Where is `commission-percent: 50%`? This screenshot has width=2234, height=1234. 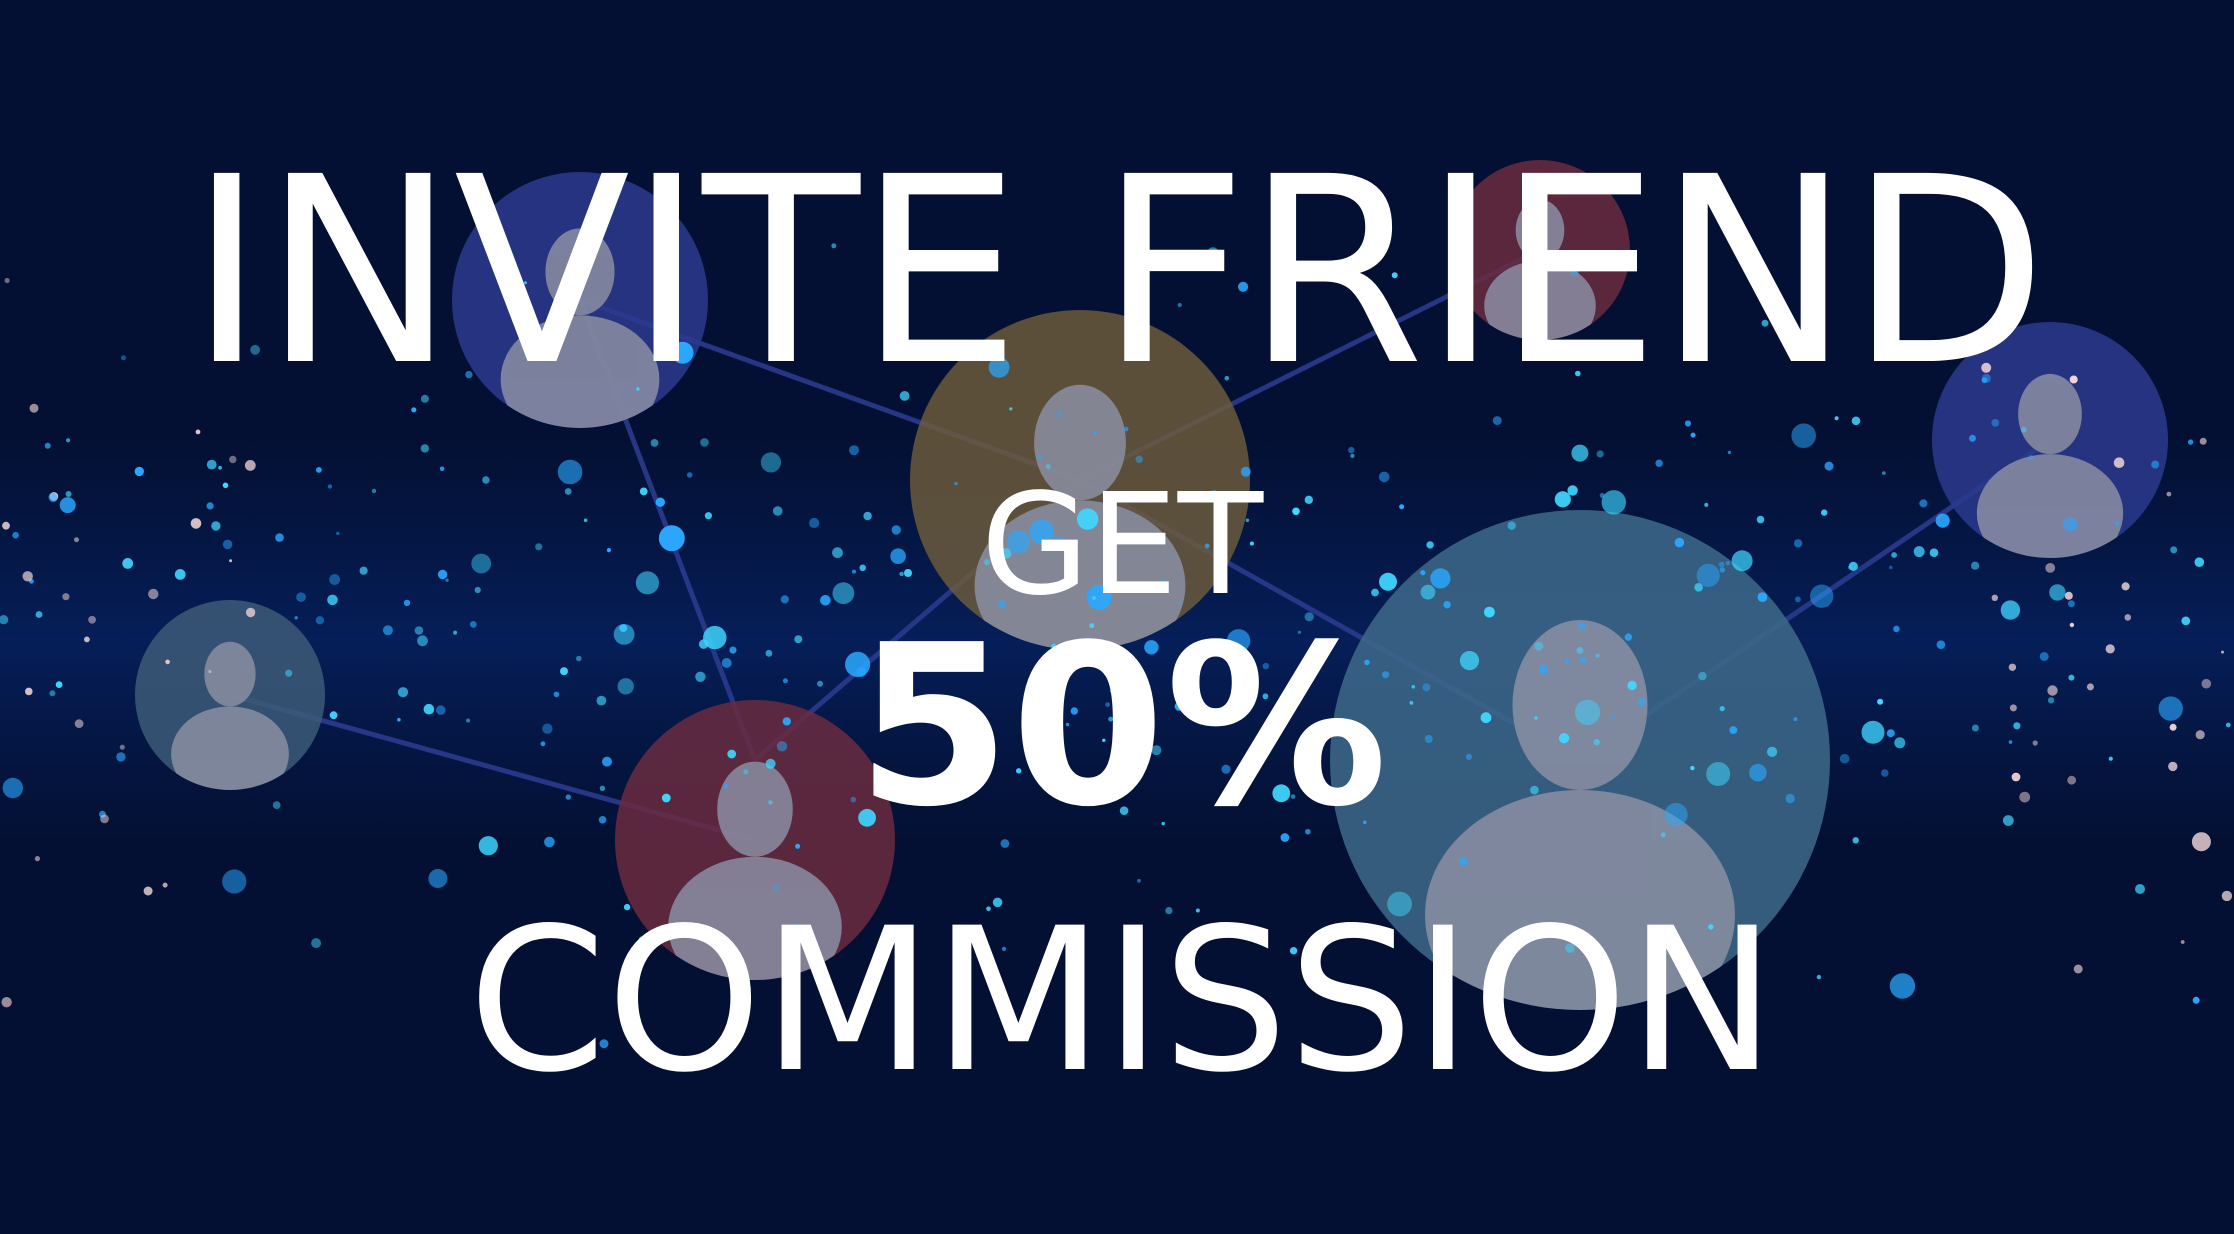 commission-percent: 50% is located at coordinates (1122, 727).